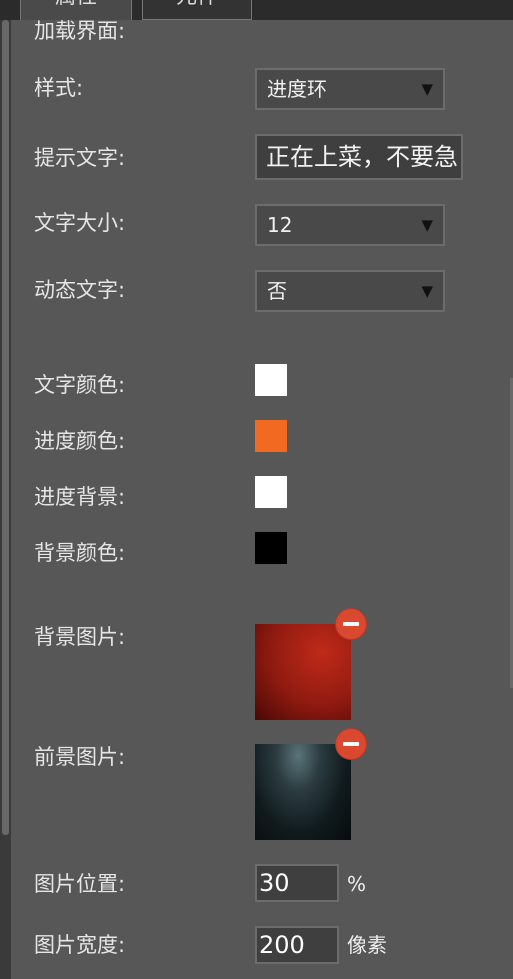  What do you see at coordinates (80, 385) in the screenshot?
I see `text-color-label: 文字颜色:` at bounding box center [80, 385].